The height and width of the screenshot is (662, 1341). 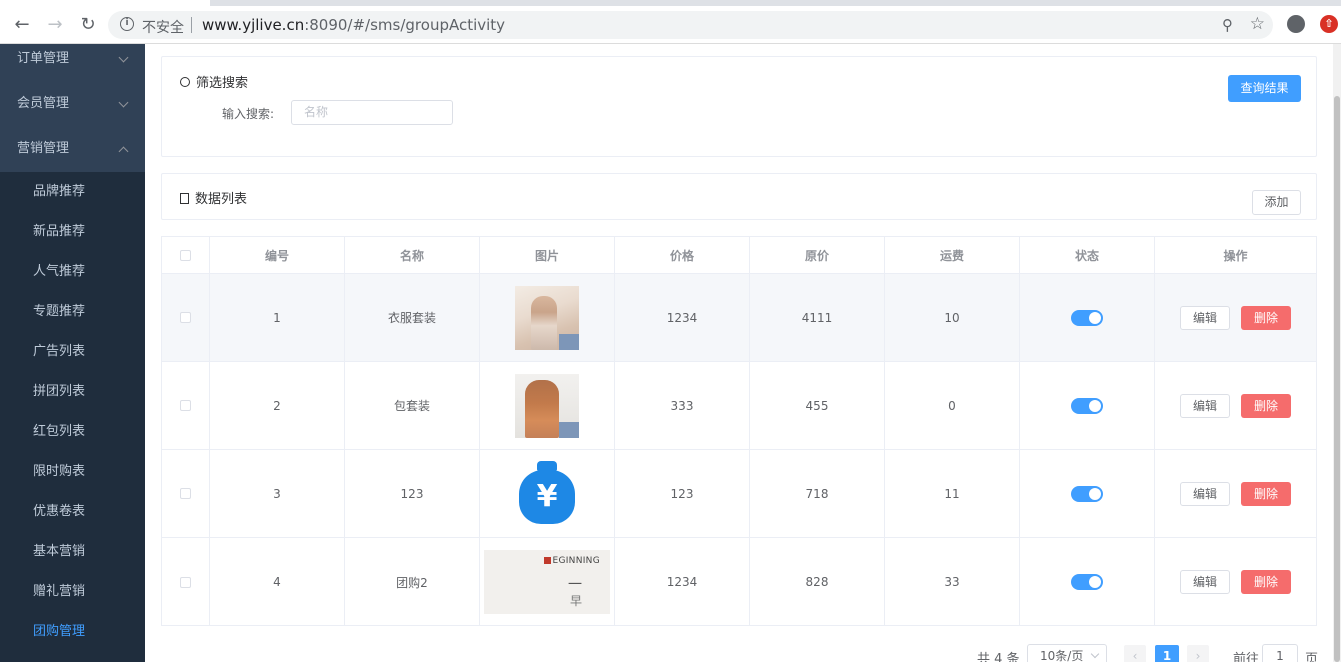 I want to click on sidebar-item-group-purchase: 团购管理, so click(x=72, y=632).